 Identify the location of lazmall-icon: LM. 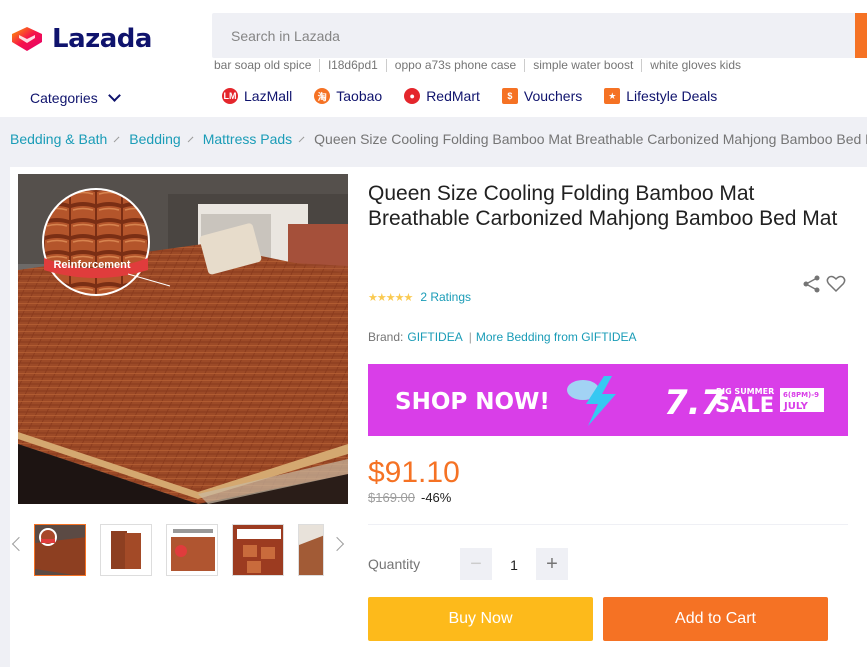
(230, 96).